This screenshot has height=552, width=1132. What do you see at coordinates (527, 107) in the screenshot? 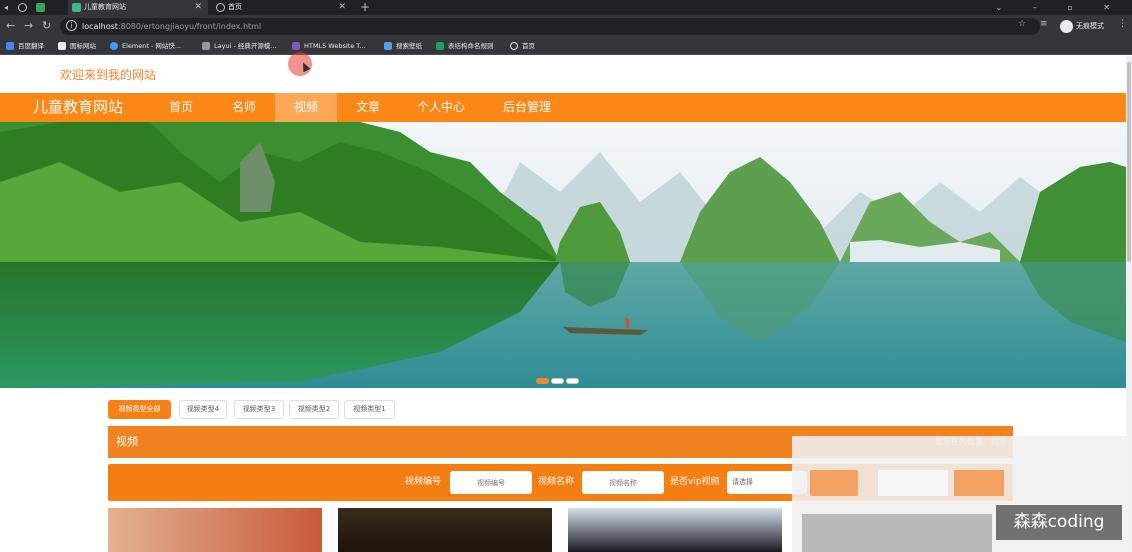
I see `nav-admin: 后台管理` at bounding box center [527, 107].